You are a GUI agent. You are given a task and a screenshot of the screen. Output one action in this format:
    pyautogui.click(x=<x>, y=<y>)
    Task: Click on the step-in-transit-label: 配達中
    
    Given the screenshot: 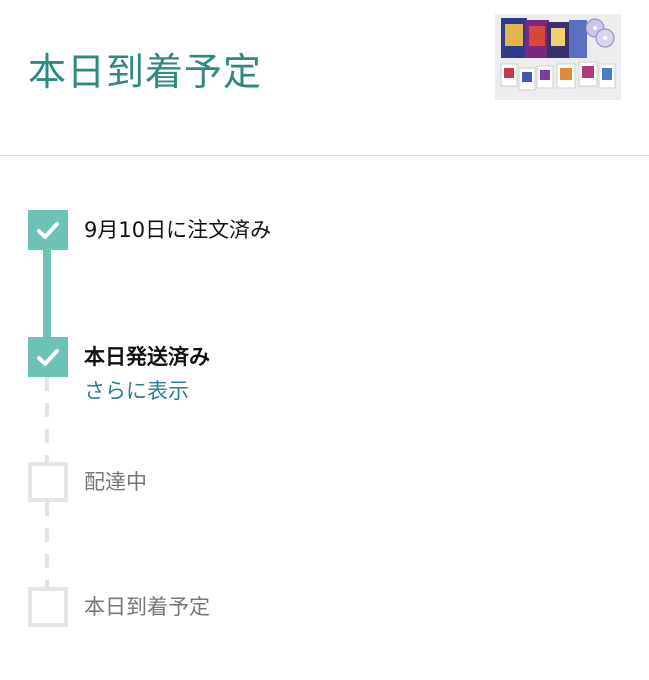 What is the action you would take?
    pyautogui.click(x=115, y=482)
    